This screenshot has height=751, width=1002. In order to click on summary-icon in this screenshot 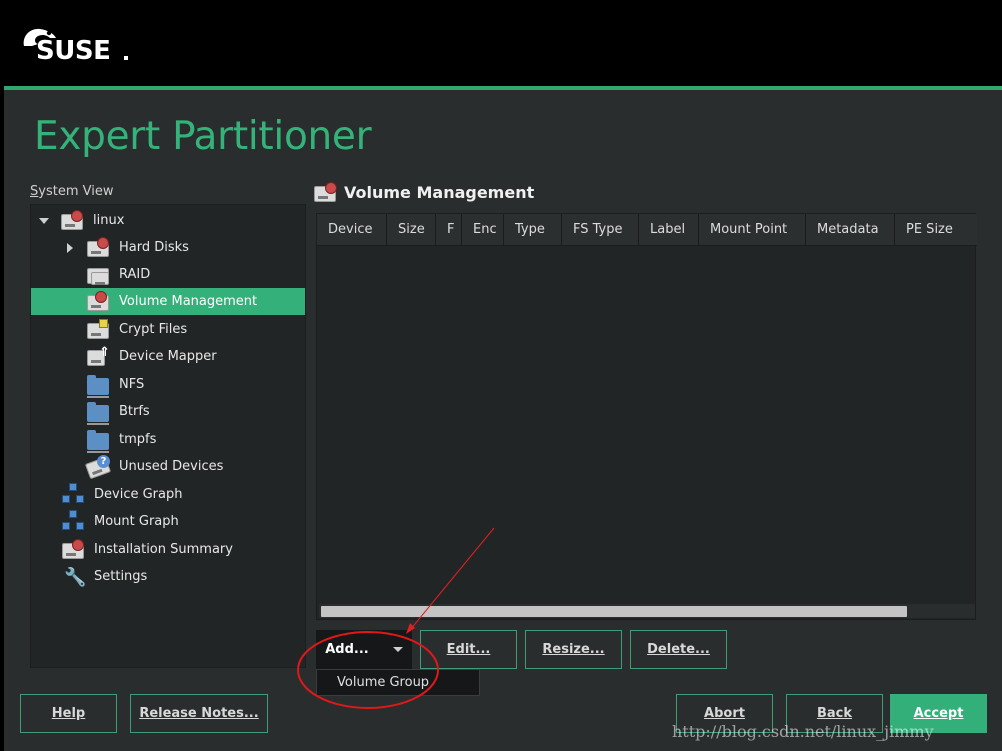, I will do `click(73, 550)`.